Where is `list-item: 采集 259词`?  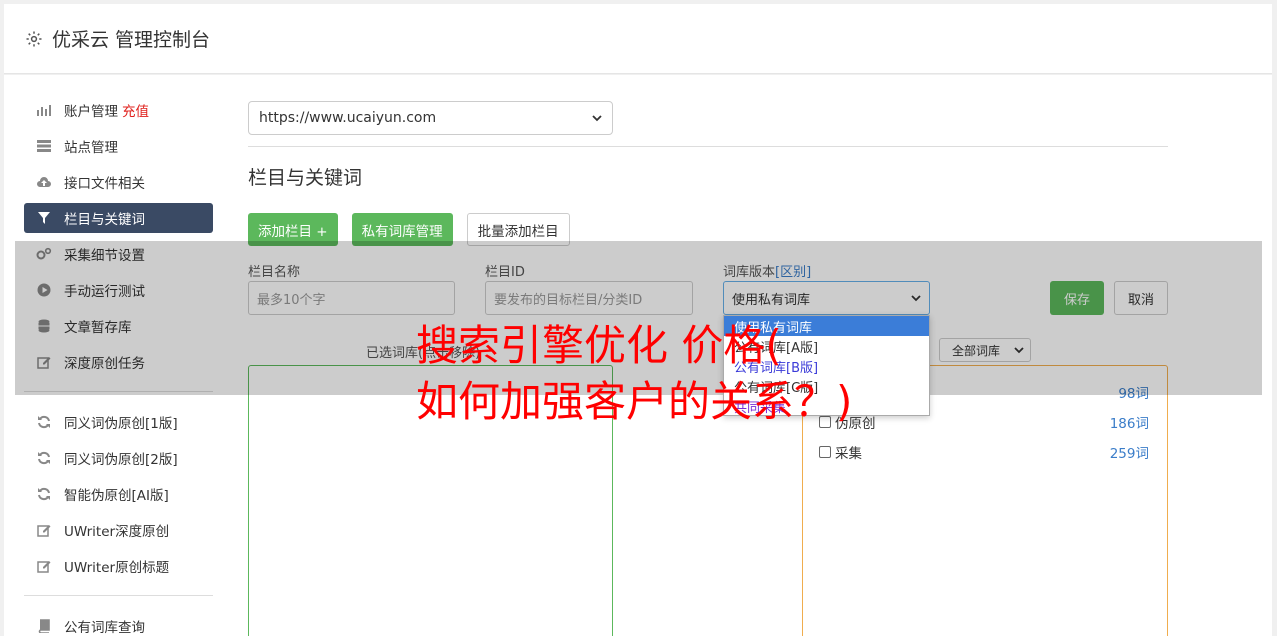
list-item: 采集 259词 is located at coordinates (984, 452).